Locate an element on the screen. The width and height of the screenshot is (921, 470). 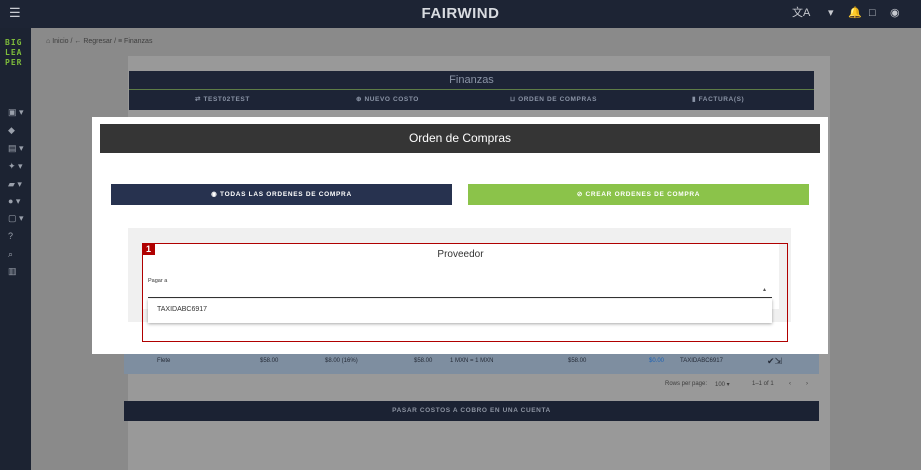
document-icon: ▮ is located at coordinates (695, 99).